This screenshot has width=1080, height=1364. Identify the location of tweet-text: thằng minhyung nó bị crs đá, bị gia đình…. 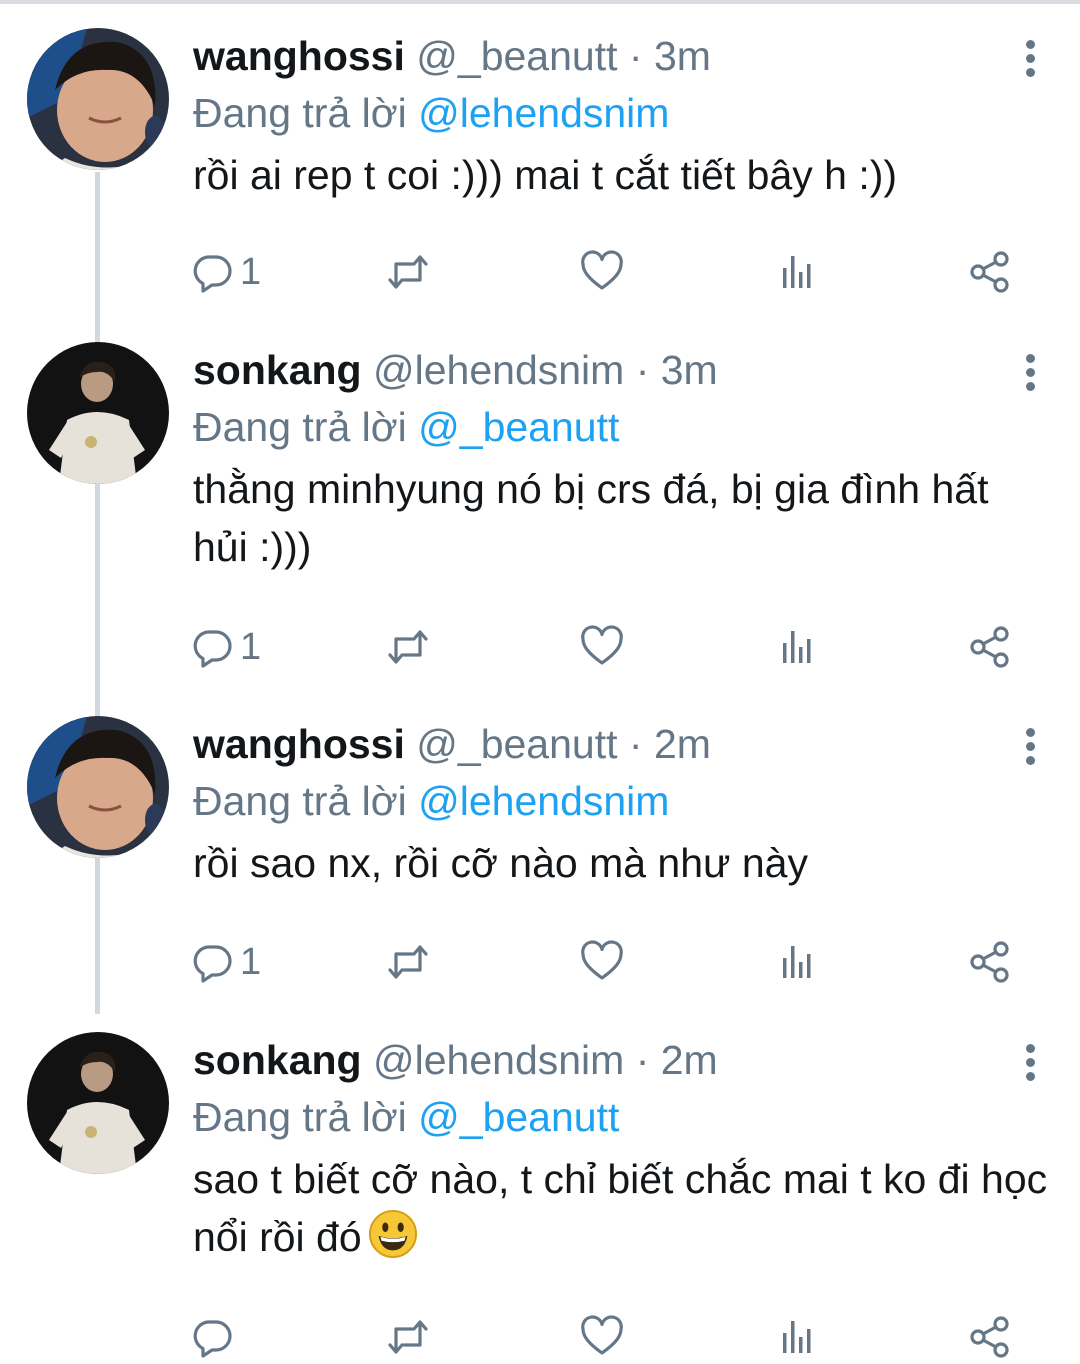
(591, 518).